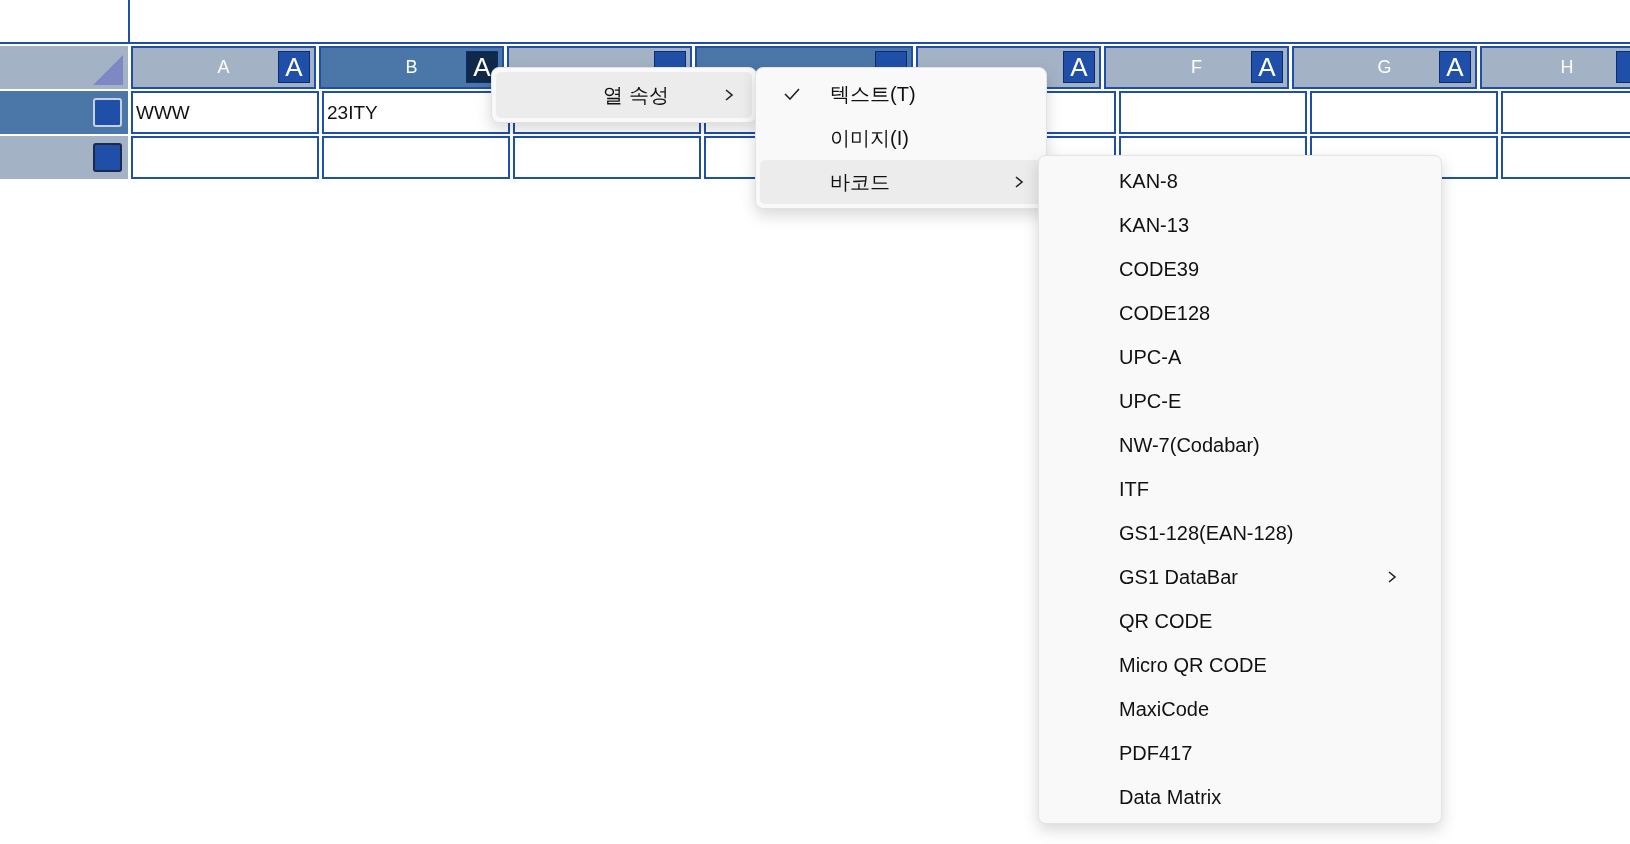 This screenshot has width=1630, height=844. I want to click on column-label: F, so click(1196, 67).